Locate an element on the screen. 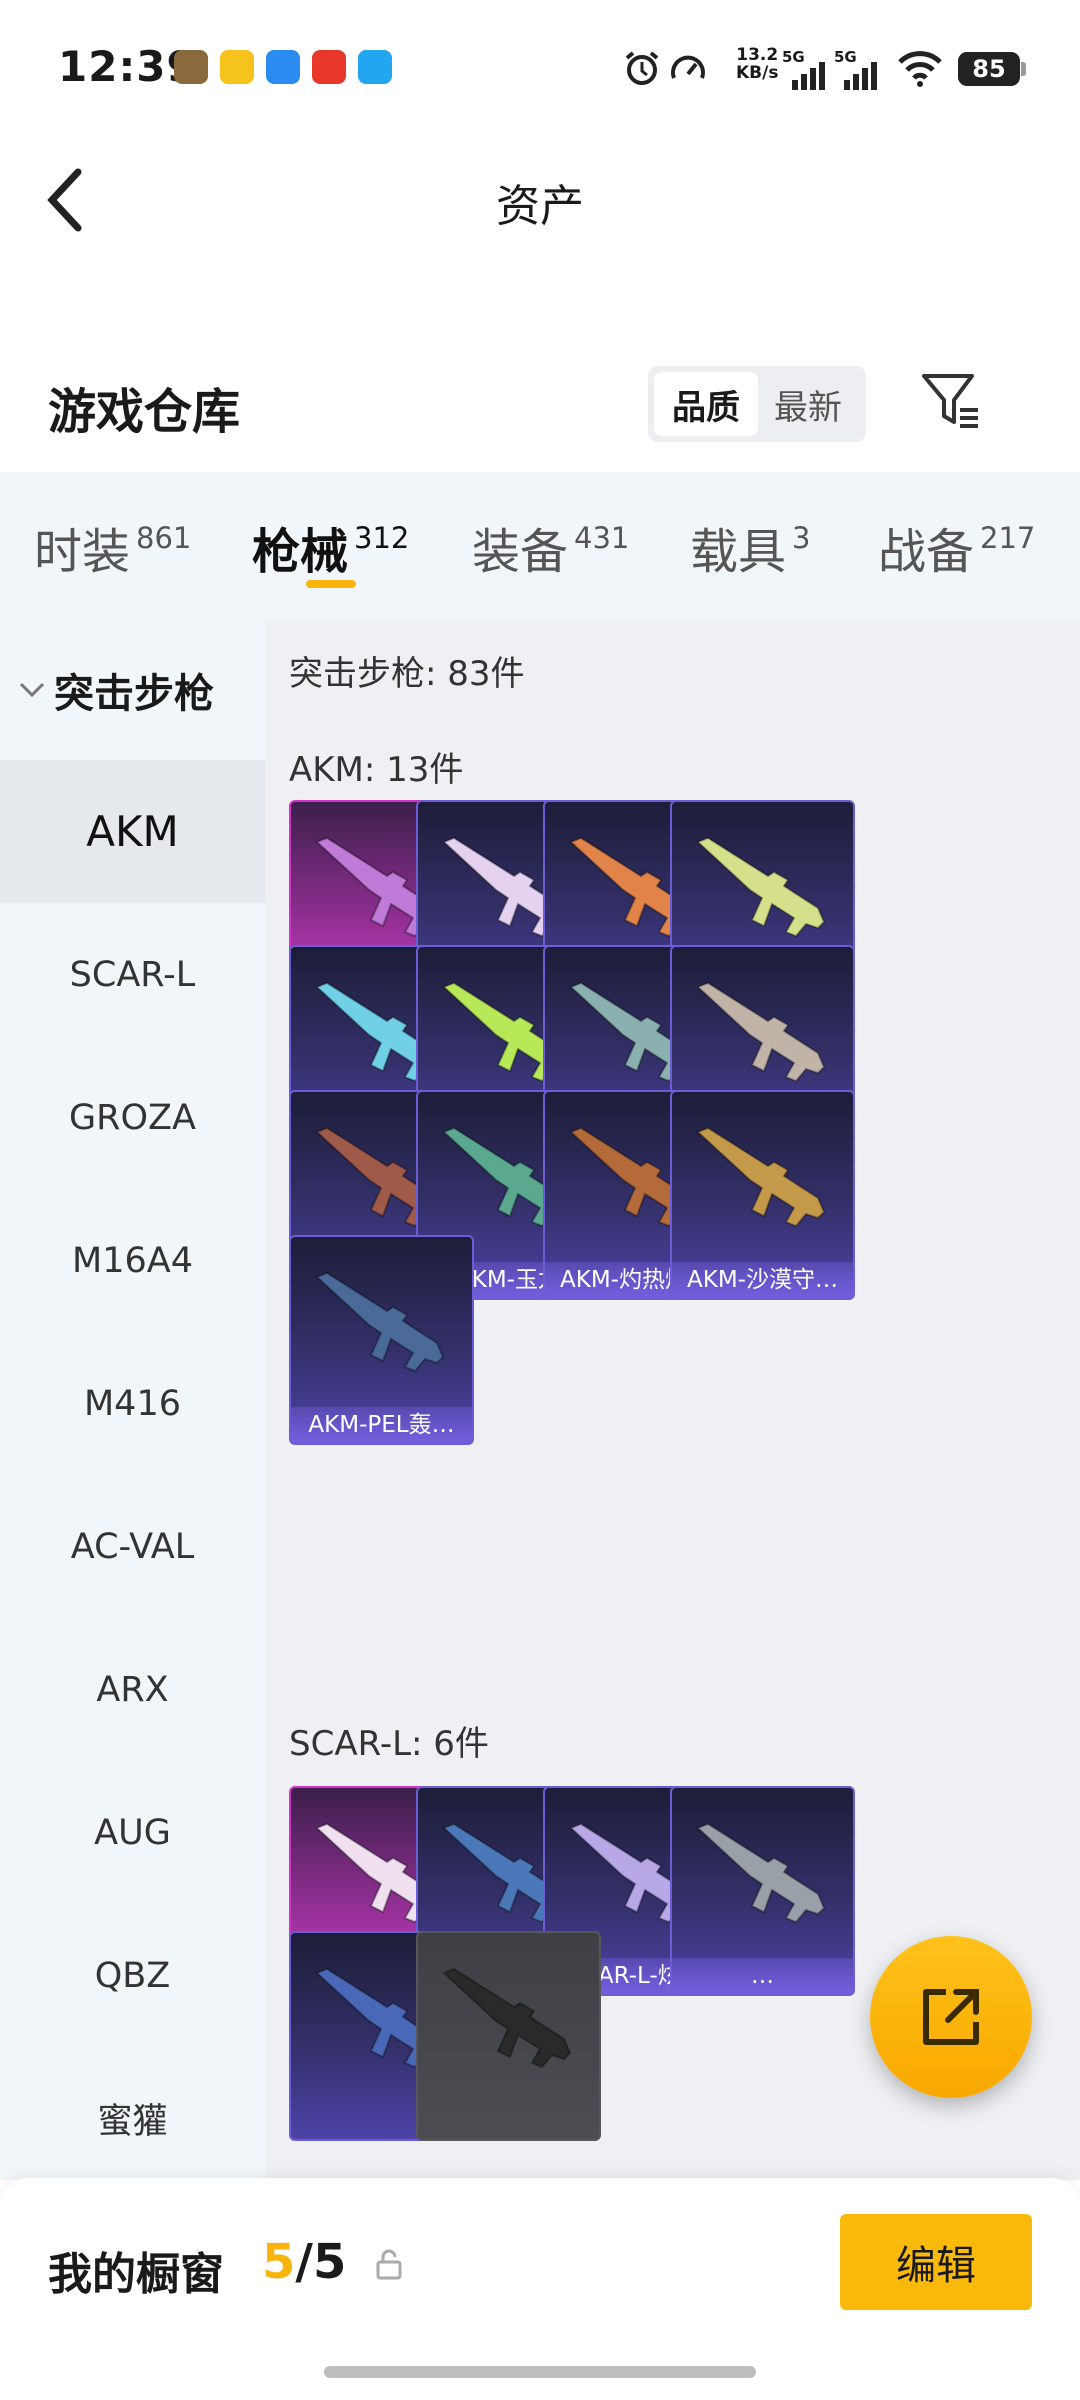 Image resolution: width=1080 pixels, height=2400 pixels. lock-icon is located at coordinates (389, 2264).